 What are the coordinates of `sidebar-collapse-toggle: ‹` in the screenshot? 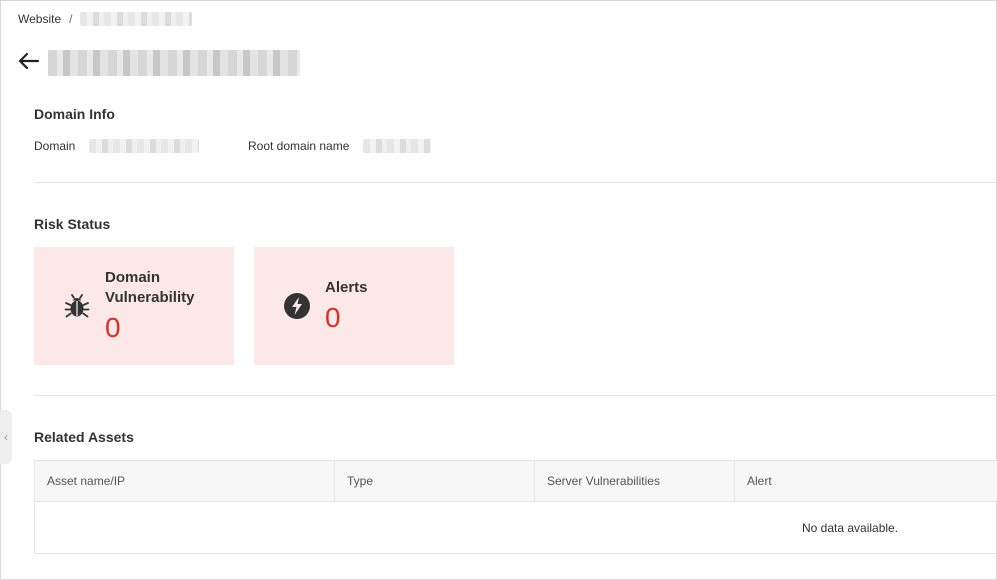 It's located at (6, 437).